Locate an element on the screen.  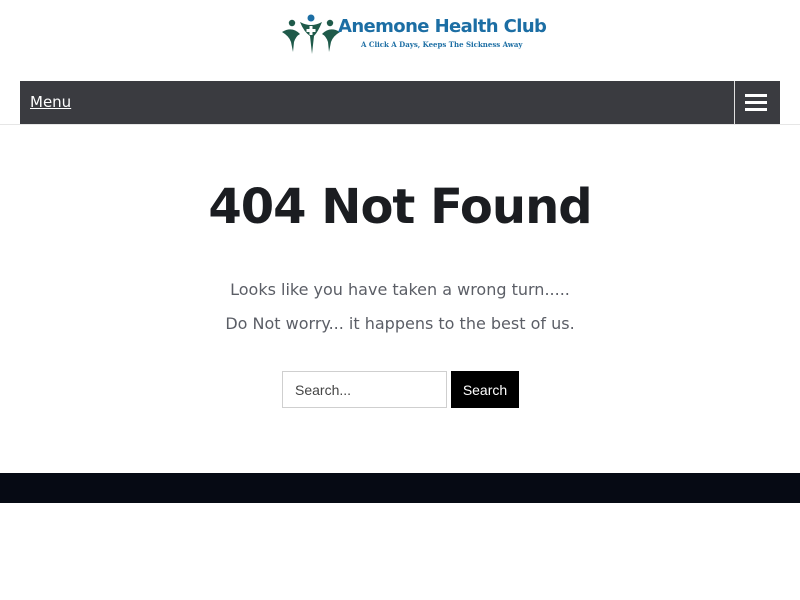
site-footer is located at coordinates (400, 488).